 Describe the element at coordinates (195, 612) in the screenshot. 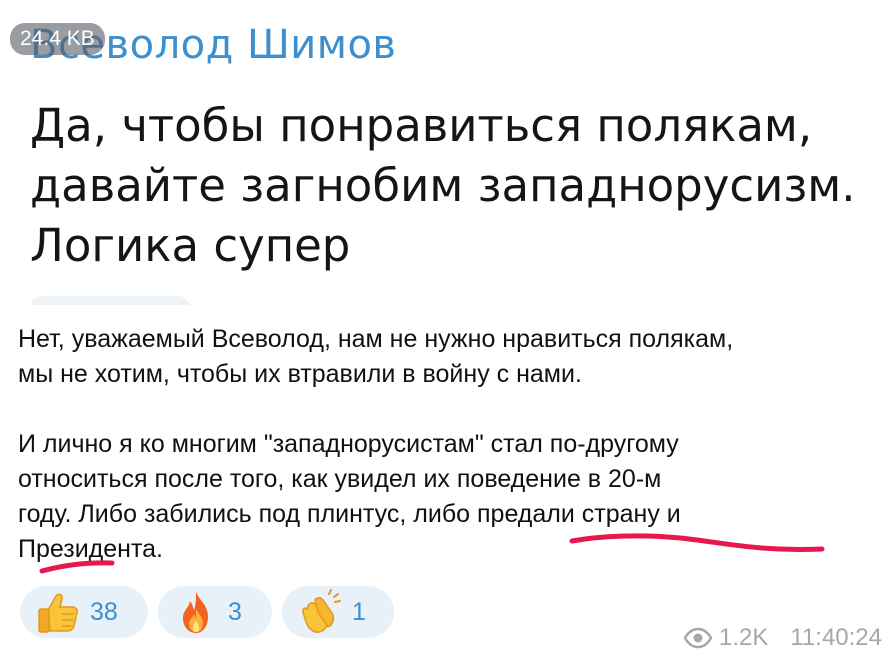

I see `fire-icon` at that location.